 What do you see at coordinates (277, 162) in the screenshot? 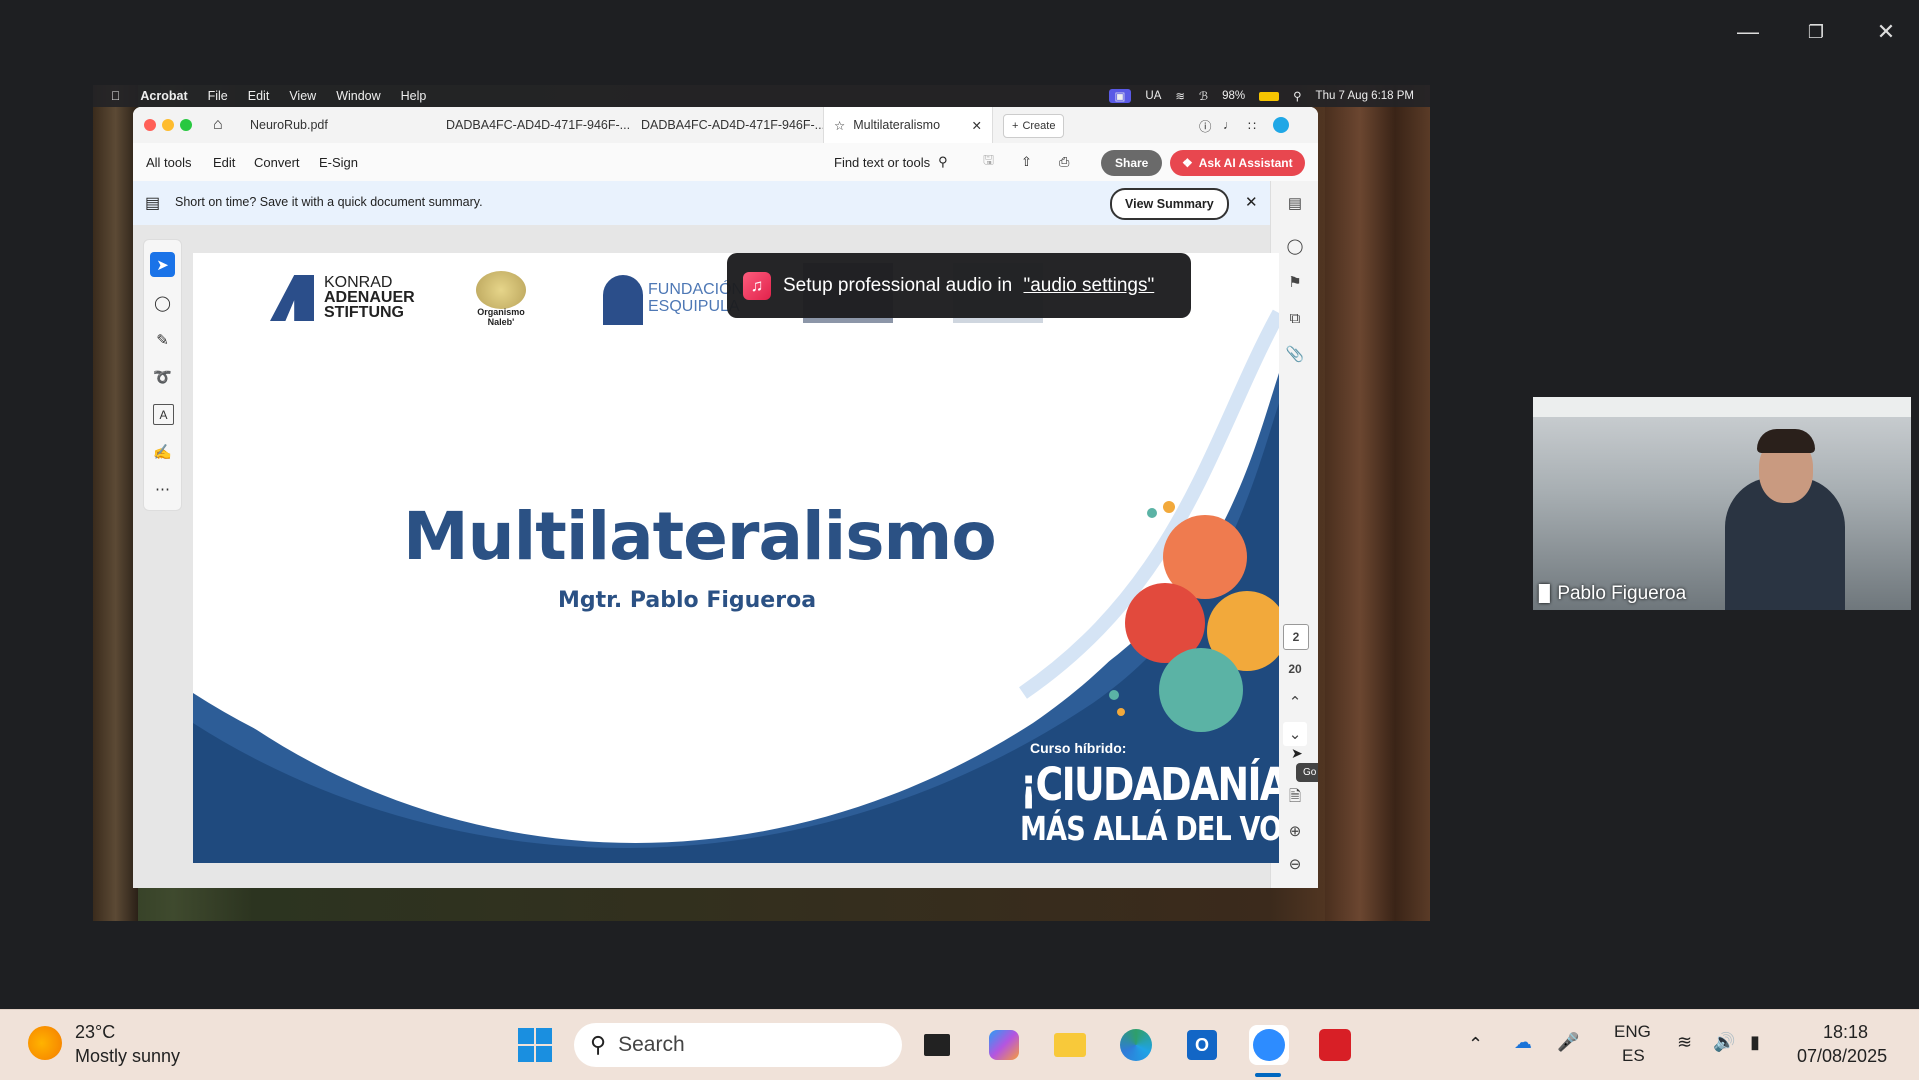
I see `convert-menu: Convert` at bounding box center [277, 162].